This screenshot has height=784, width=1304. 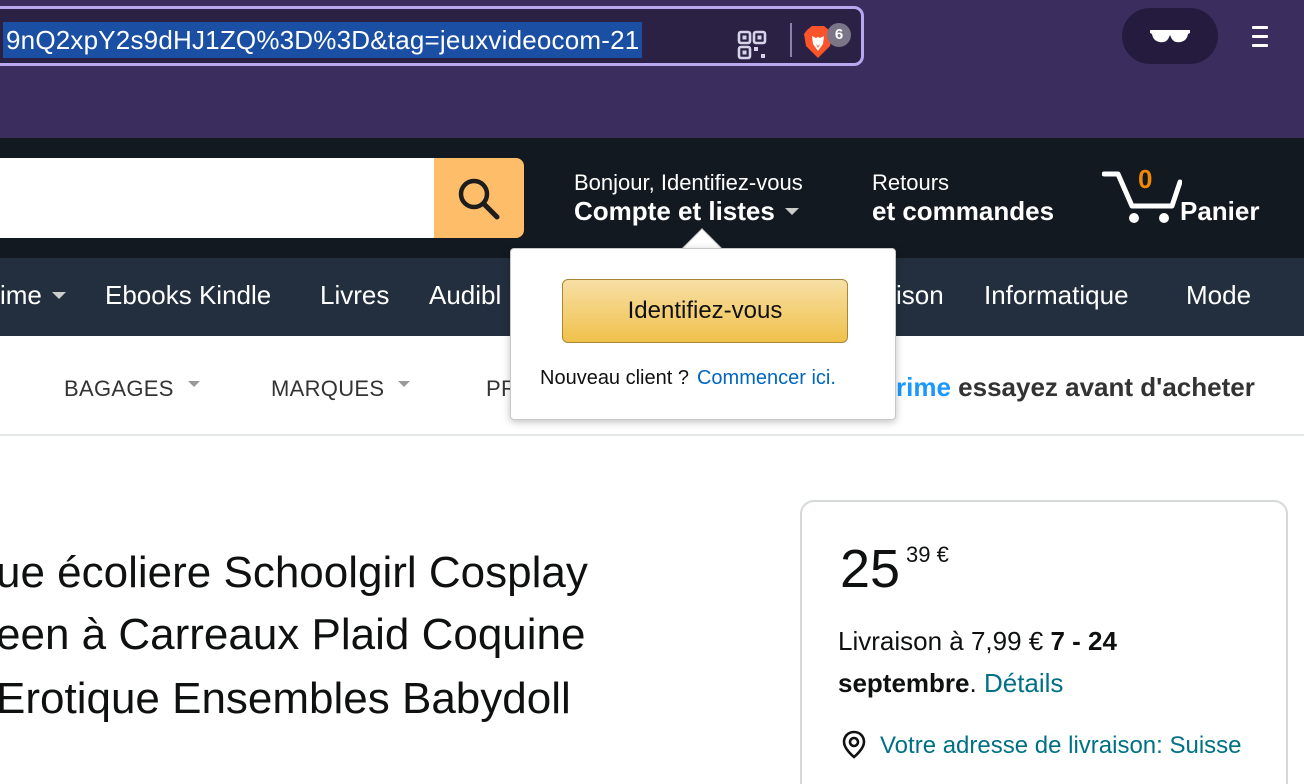 I want to click on search-input, so click(x=218, y=198).